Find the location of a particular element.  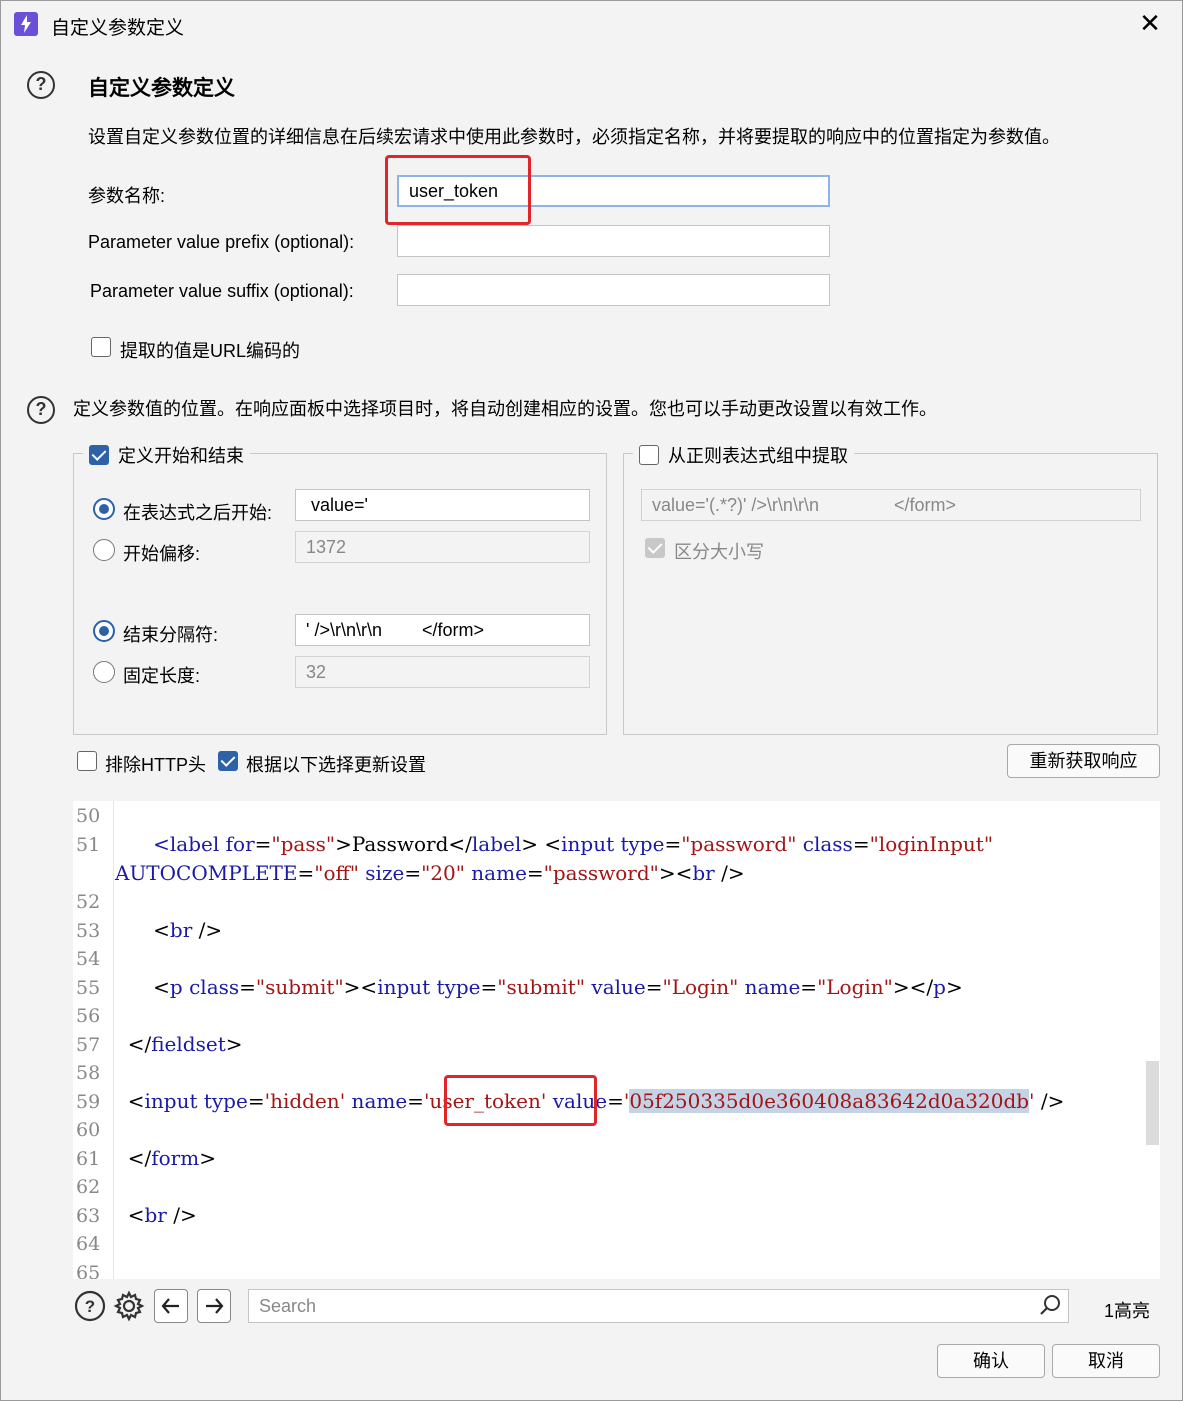

start-end-legend: 定义开始和结束 is located at coordinates (167, 455).